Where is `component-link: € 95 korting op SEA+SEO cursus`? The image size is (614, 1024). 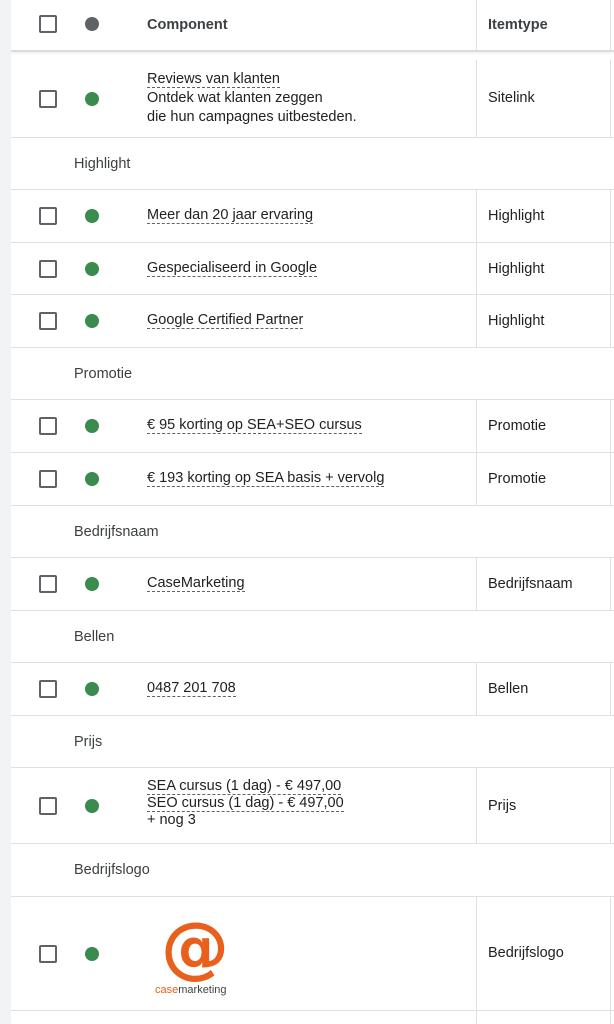 component-link: € 95 korting op SEA+SEO cursus is located at coordinates (254, 425).